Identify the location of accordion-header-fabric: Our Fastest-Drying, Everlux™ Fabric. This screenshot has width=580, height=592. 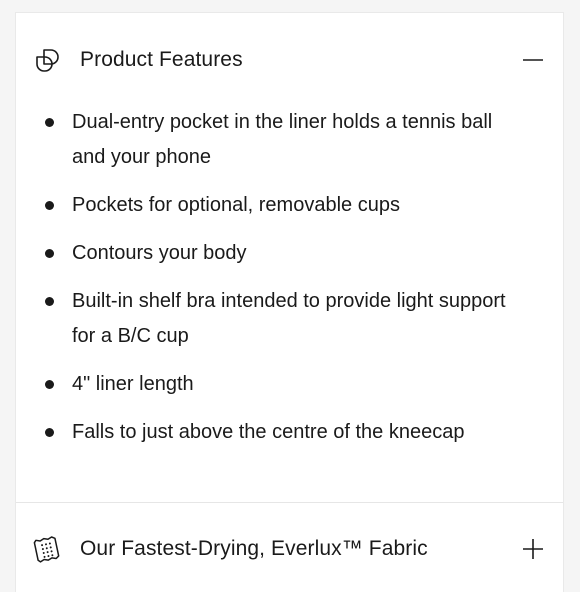
(289, 549).